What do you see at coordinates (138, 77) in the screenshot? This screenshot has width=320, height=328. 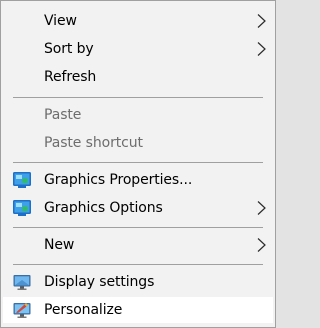 I see `menu-item-refresh: Refresh` at bounding box center [138, 77].